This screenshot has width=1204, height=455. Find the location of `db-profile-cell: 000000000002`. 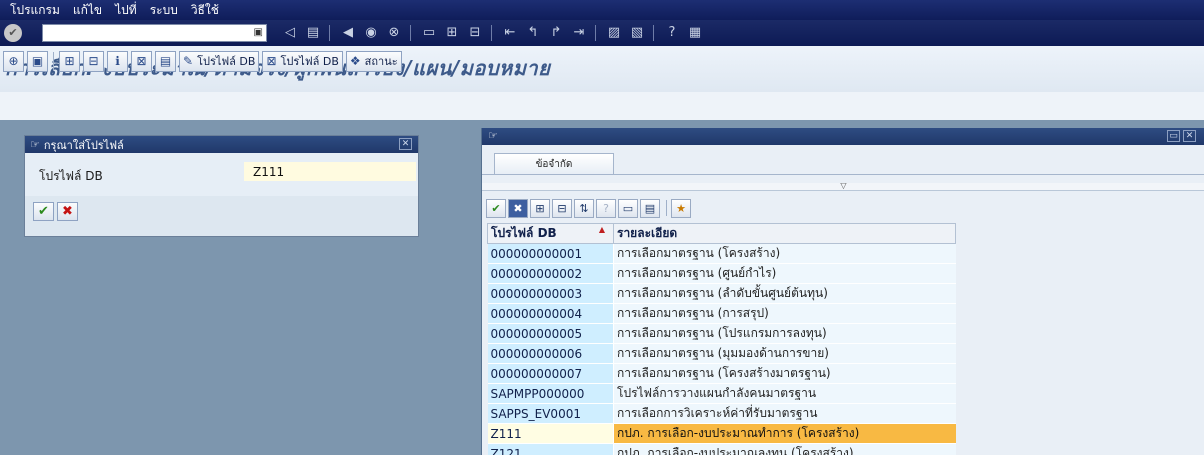

db-profile-cell: 000000000002 is located at coordinates (550, 273).